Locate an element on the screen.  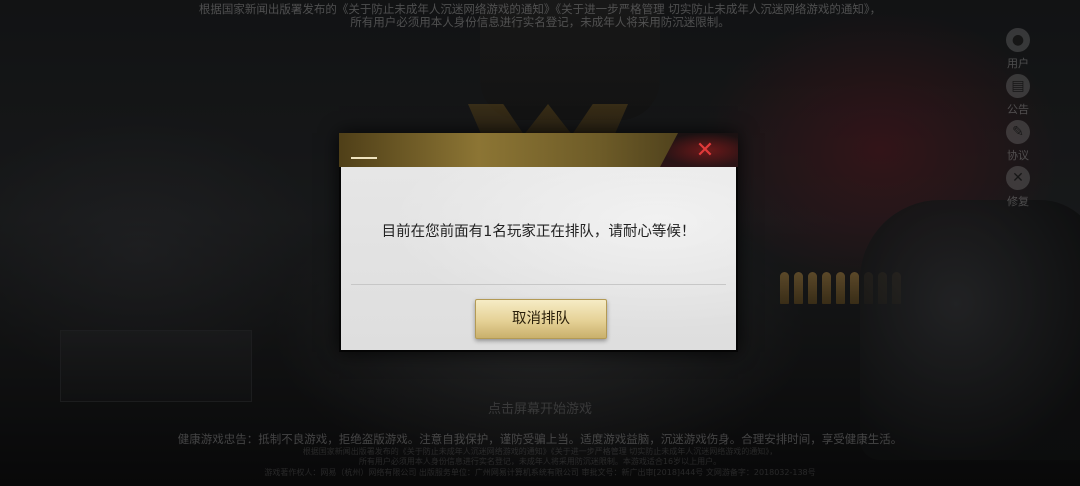
cancel-queue-button: 取消排队 is located at coordinates (541, 319).